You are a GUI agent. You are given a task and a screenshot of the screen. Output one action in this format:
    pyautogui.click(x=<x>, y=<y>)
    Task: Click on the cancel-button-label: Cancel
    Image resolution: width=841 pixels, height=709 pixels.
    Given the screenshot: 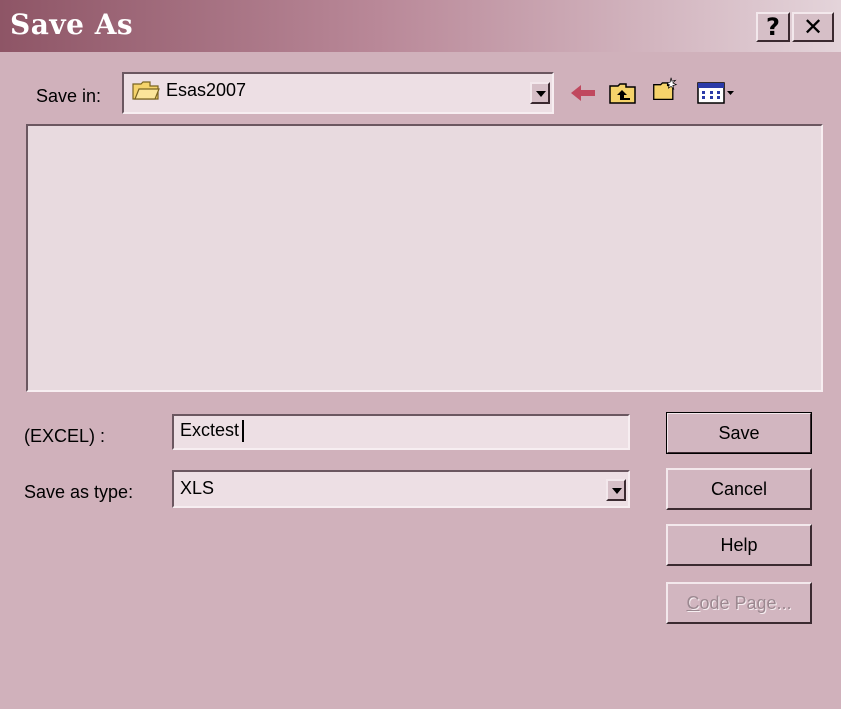 What is the action you would take?
    pyautogui.click(x=739, y=489)
    